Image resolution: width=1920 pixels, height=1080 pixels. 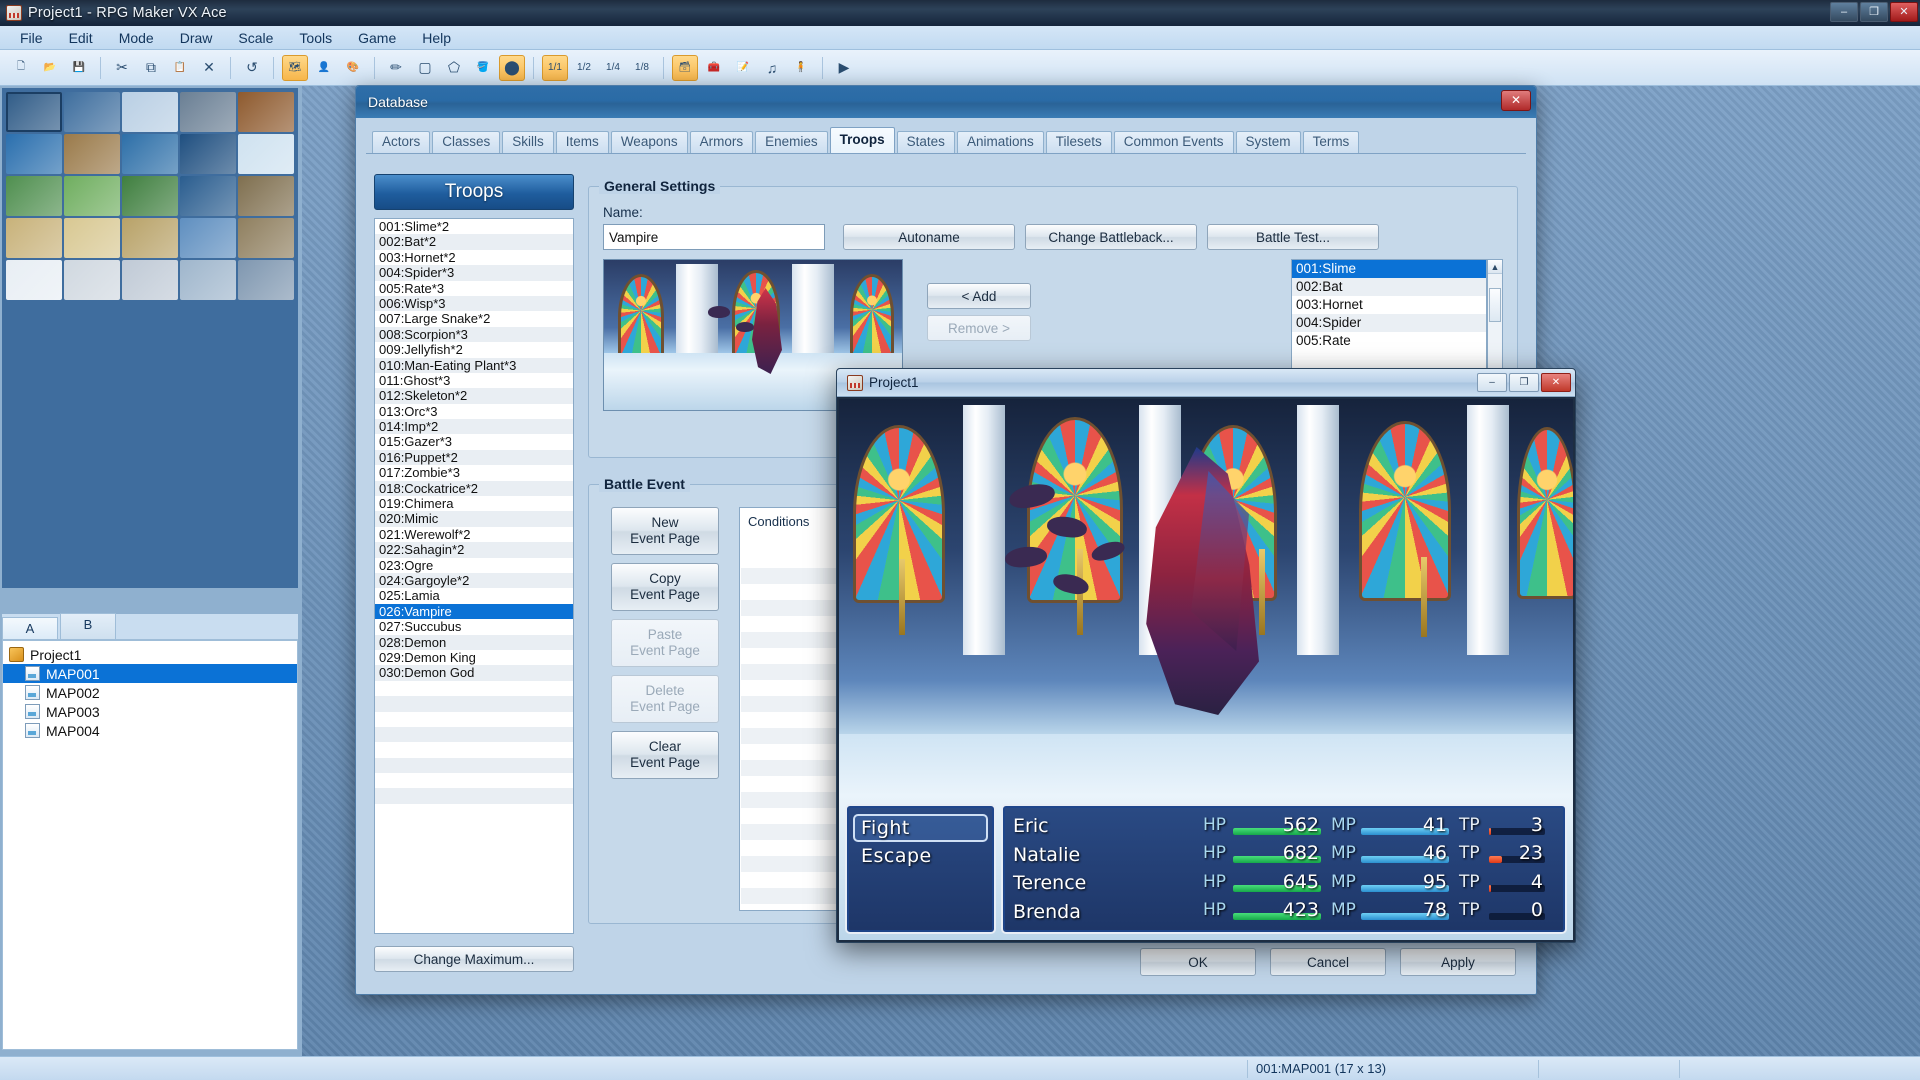 What do you see at coordinates (136, 38) in the screenshot?
I see `menu-item-mode: Mode` at bounding box center [136, 38].